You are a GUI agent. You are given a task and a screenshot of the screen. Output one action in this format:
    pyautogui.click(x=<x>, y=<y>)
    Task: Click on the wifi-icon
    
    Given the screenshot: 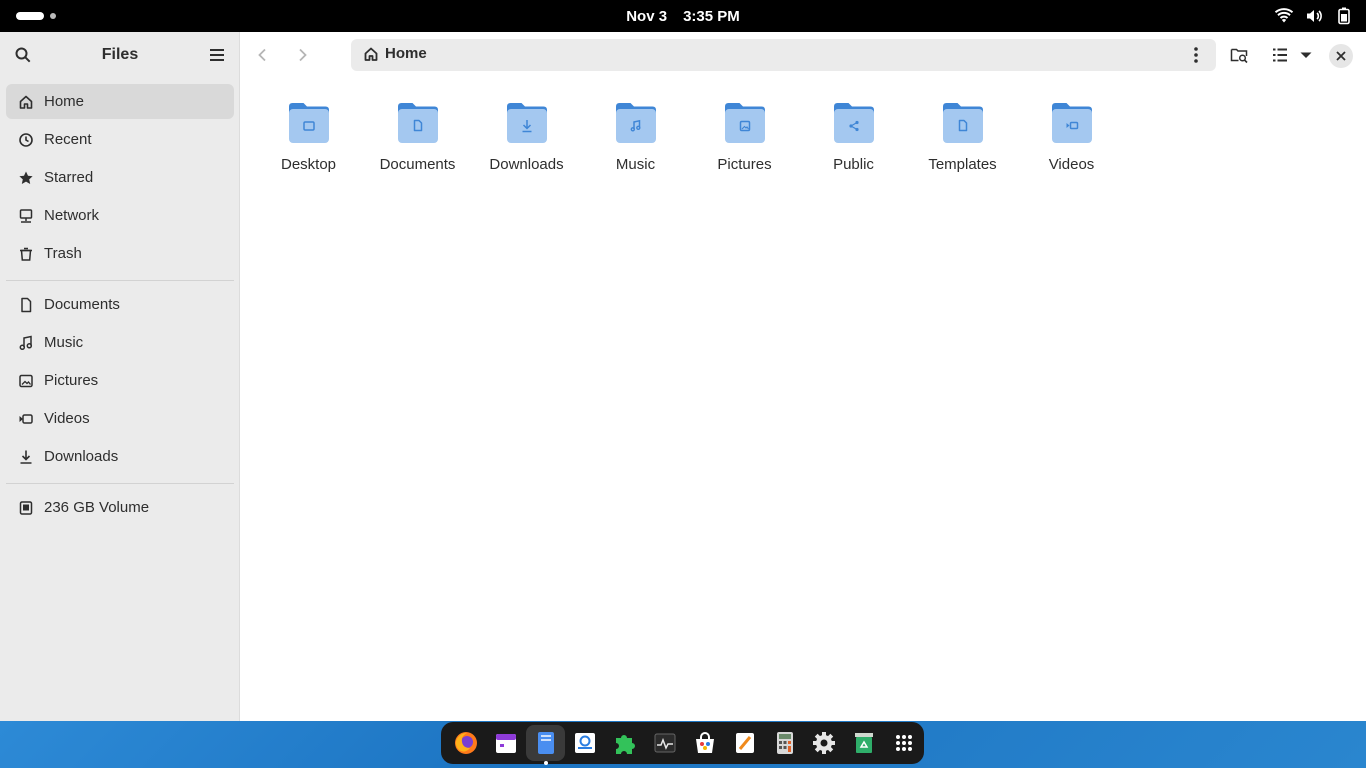 What is the action you would take?
    pyautogui.click(x=1284, y=16)
    